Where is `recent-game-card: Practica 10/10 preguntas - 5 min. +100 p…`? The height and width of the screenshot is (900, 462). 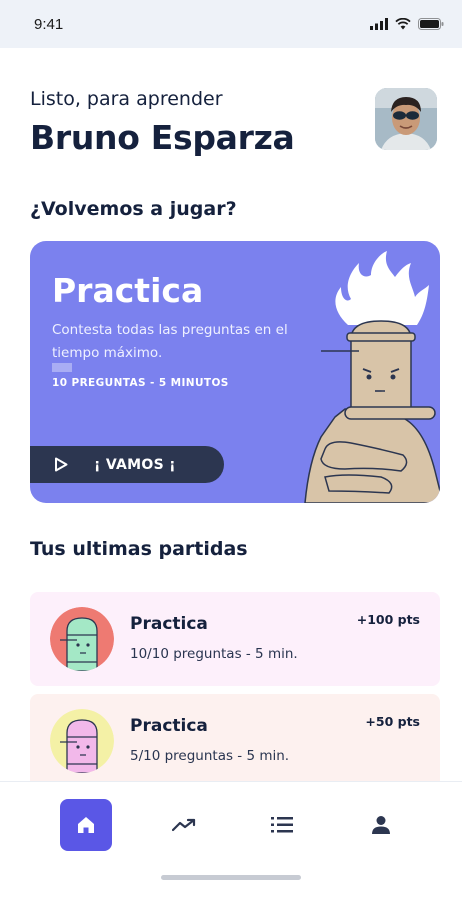 recent-game-card: Practica 10/10 preguntas - 5 min. +100 p… is located at coordinates (235, 639).